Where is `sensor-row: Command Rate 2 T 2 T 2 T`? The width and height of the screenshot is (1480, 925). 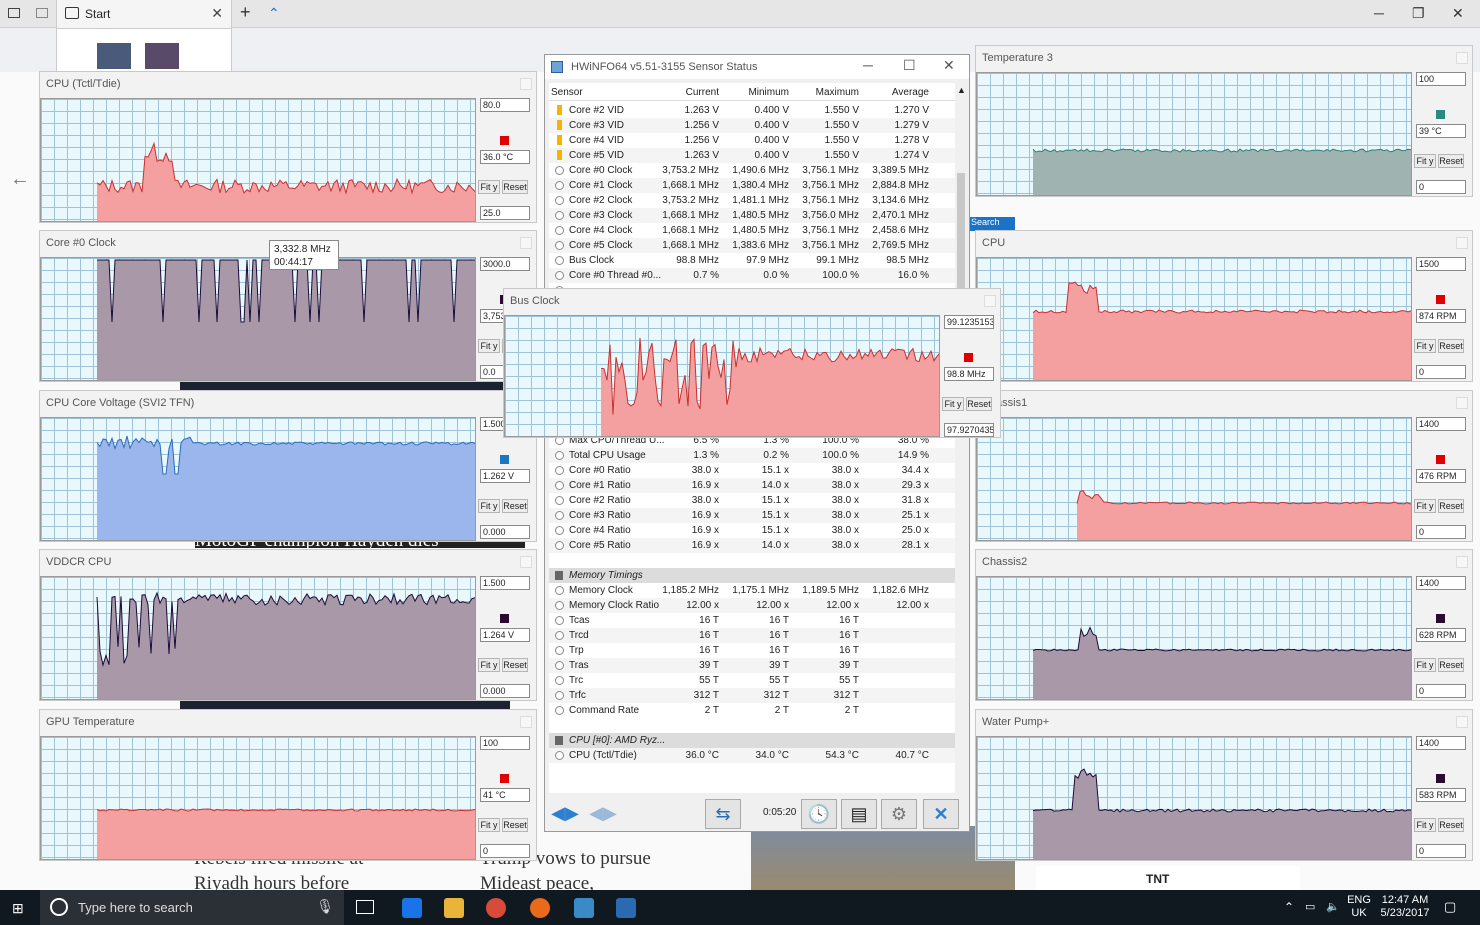
sensor-row: Command Rate 2 T 2 T 2 T is located at coordinates (752, 710).